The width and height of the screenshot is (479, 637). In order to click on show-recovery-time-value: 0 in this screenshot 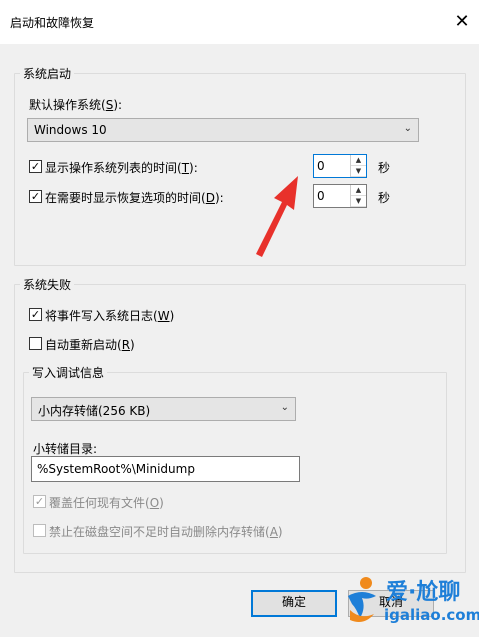, I will do `click(321, 196)`.